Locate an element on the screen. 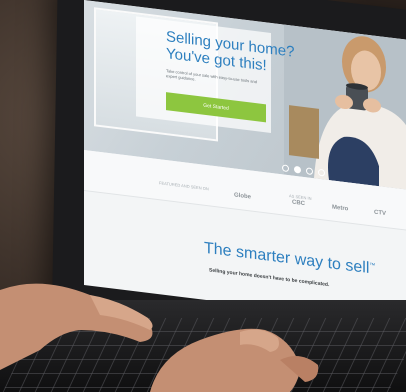  globe-logo: Globe is located at coordinates (243, 196).